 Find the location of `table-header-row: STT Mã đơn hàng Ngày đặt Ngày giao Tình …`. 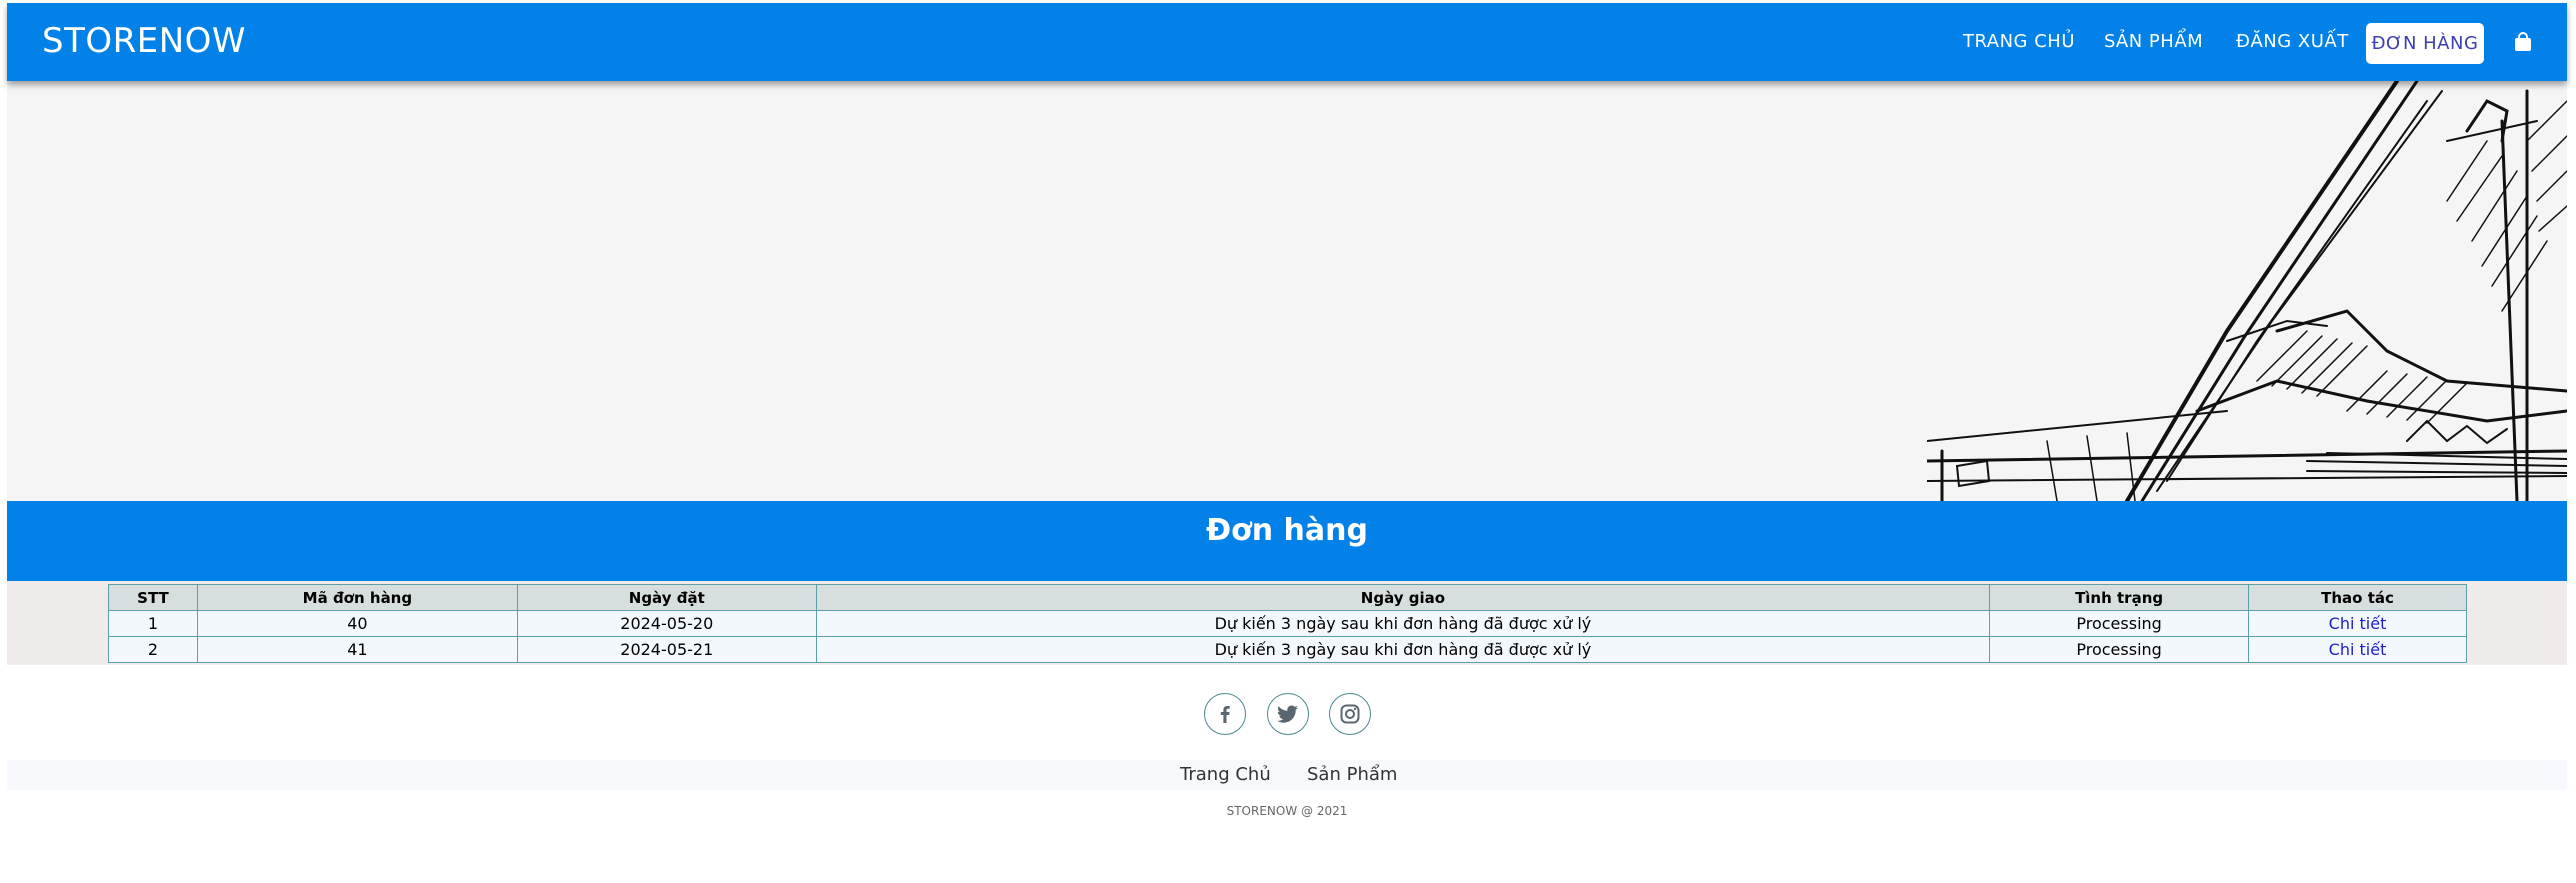

table-header-row: STT Mã đơn hàng Ngày đặt Ngày giao Tình … is located at coordinates (1287, 597).